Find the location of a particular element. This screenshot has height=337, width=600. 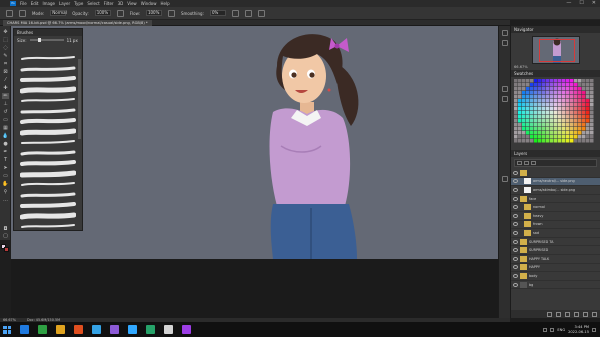

windows-start-icon is located at coordinates (7, 329).